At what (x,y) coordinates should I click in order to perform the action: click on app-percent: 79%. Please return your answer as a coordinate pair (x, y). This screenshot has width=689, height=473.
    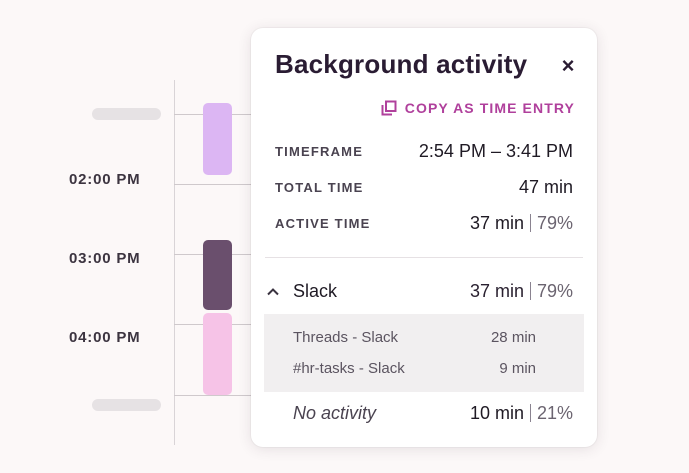
    Looking at the image, I should click on (554, 291).